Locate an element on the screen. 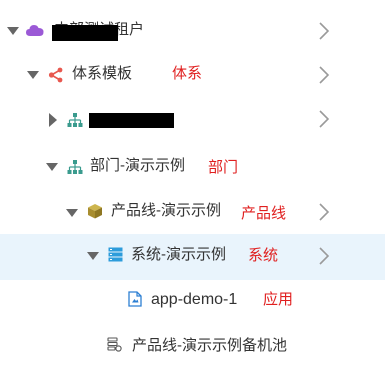  server-icon is located at coordinates (115, 254).